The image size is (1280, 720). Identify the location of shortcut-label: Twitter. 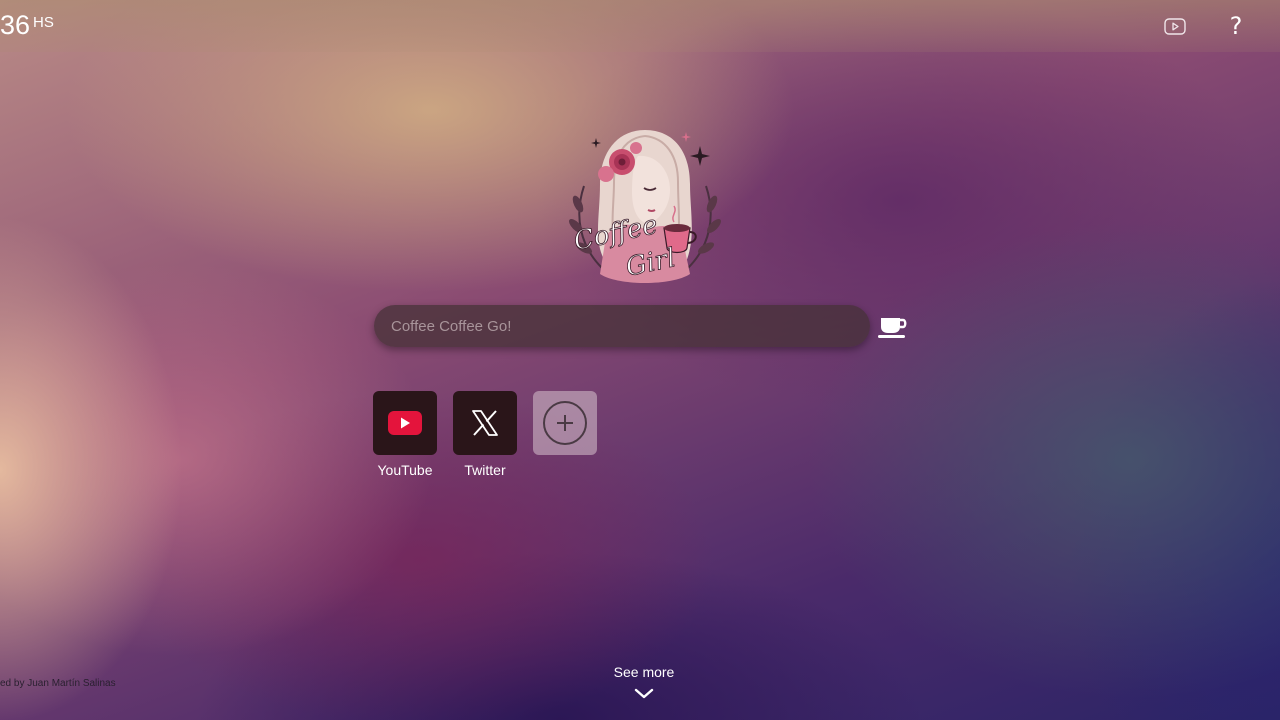
(485, 470).